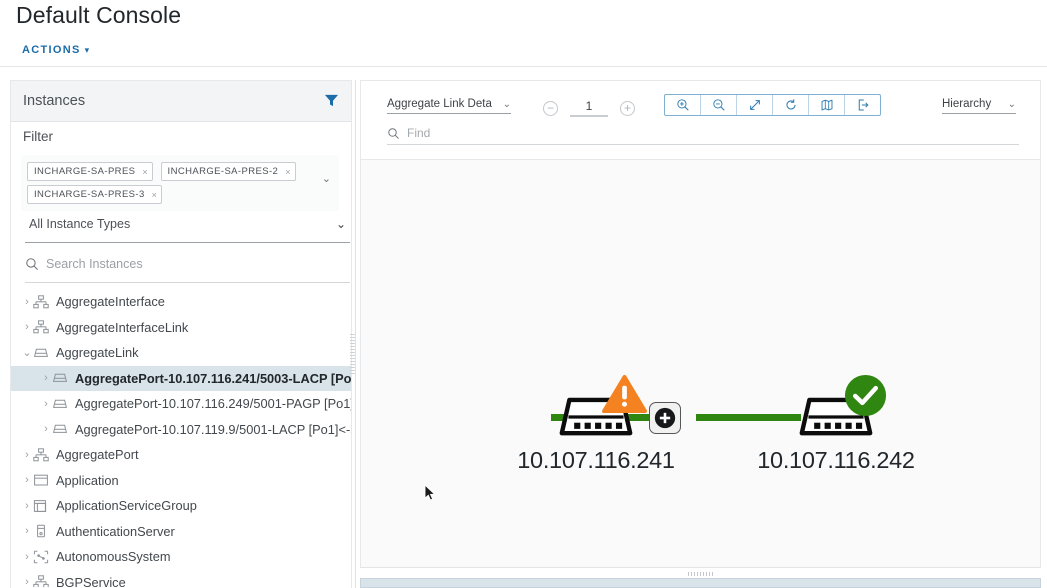 This screenshot has height=588, width=1047. Describe the element at coordinates (755, 105) in the screenshot. I see `fit-to-screen-icon` at that location.